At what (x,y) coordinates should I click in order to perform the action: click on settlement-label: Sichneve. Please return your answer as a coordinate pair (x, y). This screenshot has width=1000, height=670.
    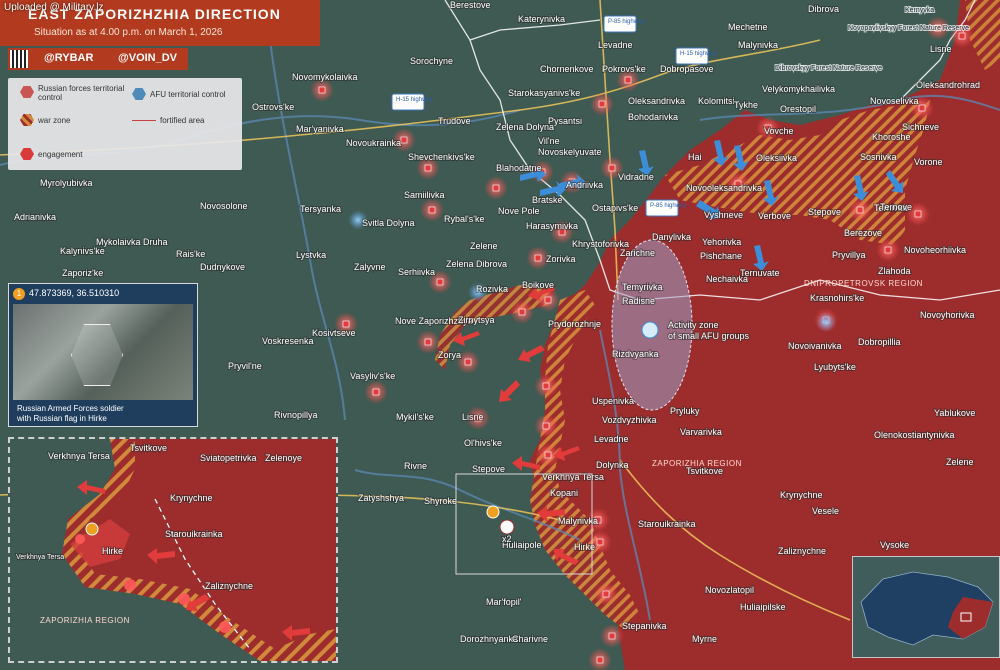
    Looking at the image, I should click on (920, 127).